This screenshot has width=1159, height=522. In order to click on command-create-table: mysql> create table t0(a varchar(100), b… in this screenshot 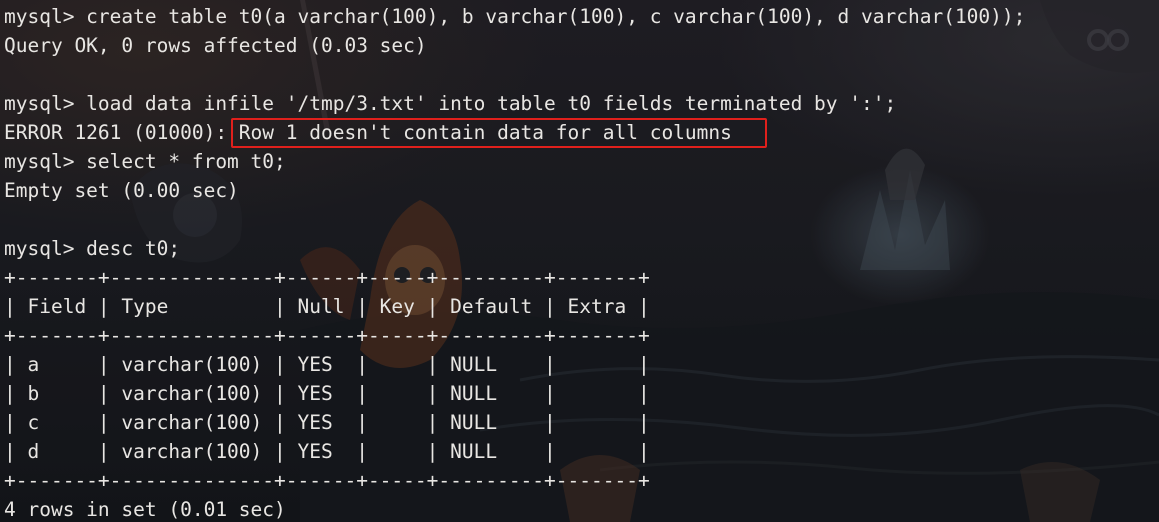, I will do `click(515, 16)`.